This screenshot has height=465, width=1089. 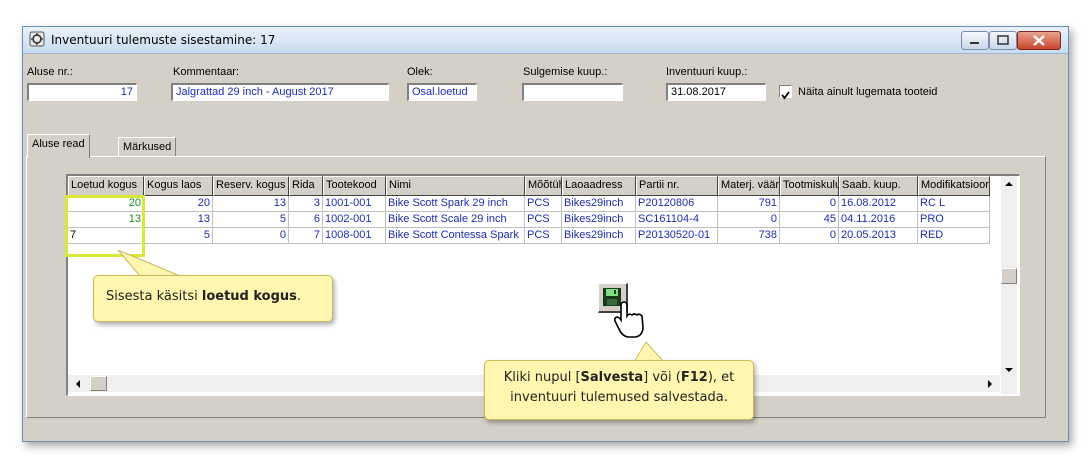 I want to click on column-header-modifikatsioon: Modifikatsioon, so click(x=954, y=186).